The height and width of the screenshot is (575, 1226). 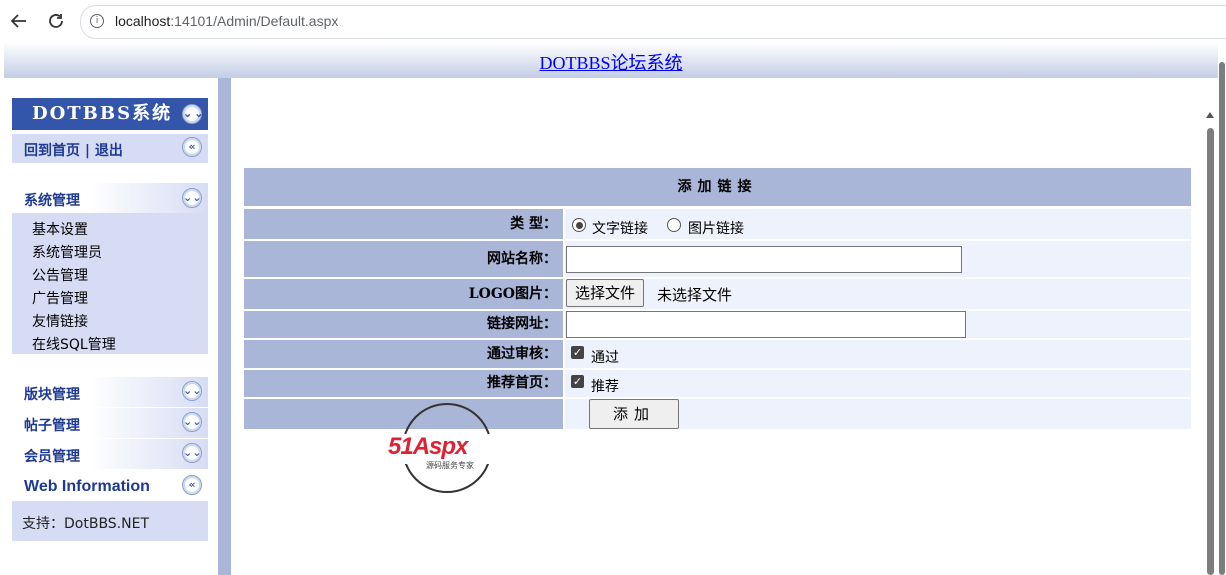 I want to click on file-status: 未选择文件, so click(x=695, y=295).